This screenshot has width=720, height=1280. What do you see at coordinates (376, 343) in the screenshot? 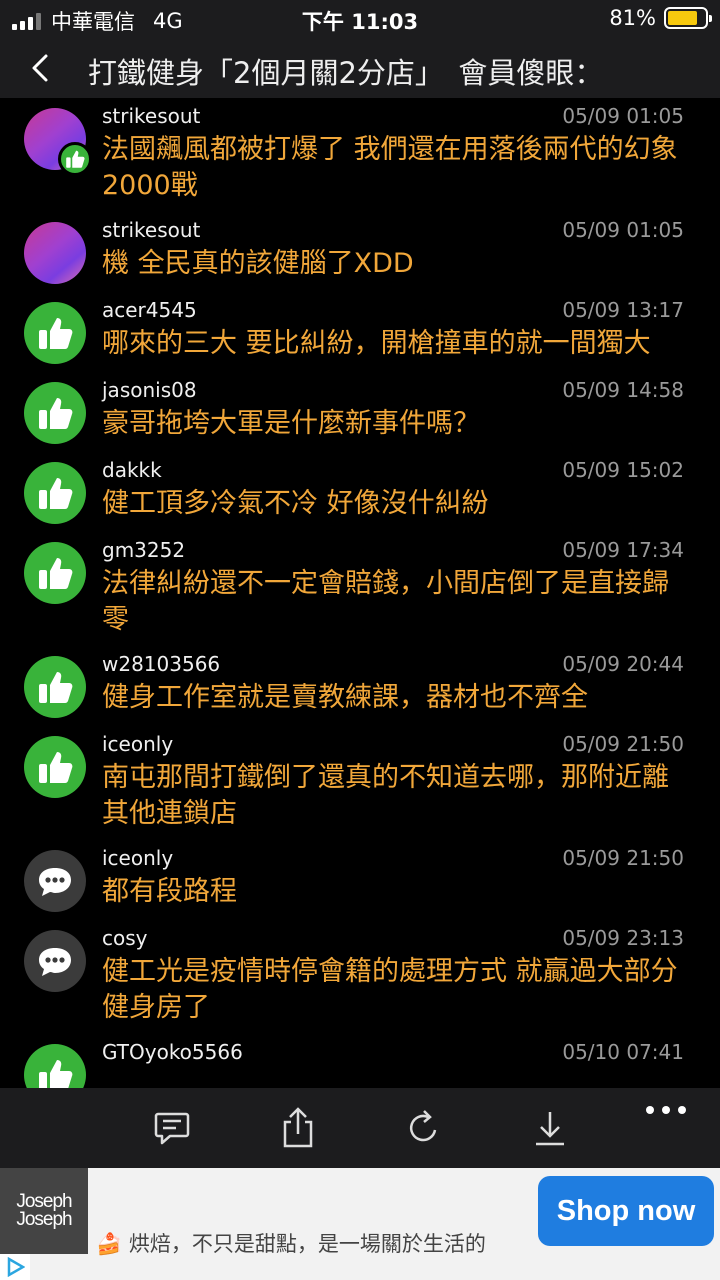
I see `comment-text: 哪來的三大 要比糾紛，開槍撞車的就一間獨大` at bounding box center [376, 343].